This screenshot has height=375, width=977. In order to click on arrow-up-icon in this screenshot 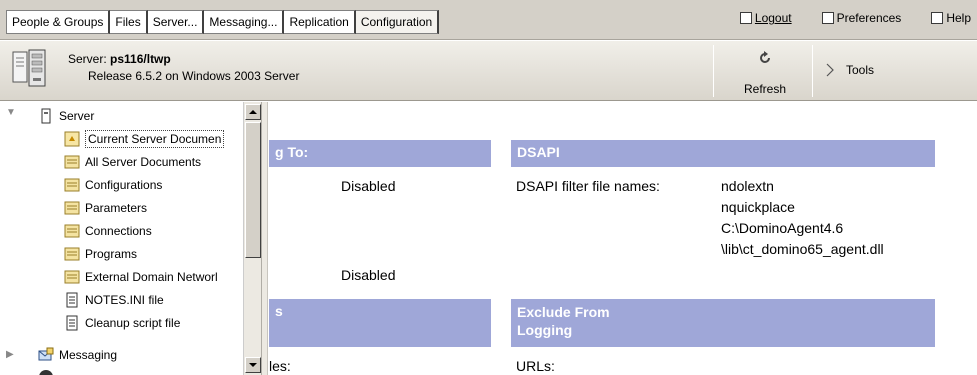, I will do `click(253, 112)`.